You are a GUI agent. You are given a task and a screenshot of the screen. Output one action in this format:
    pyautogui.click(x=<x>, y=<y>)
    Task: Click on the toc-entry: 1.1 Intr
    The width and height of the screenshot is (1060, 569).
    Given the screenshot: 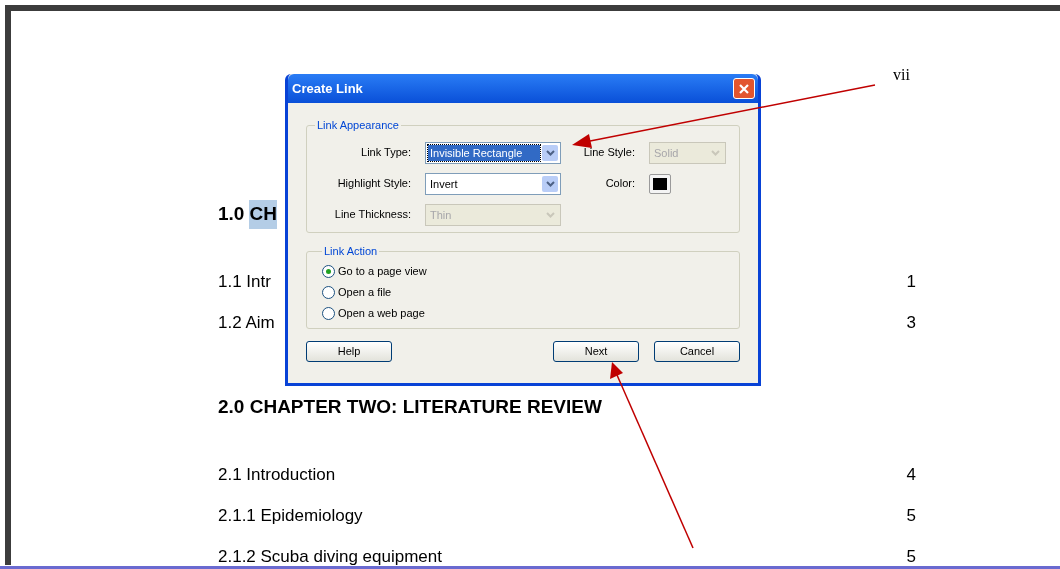 What is the action you would take?
    pyautogui.click(x=244, y=281)
    